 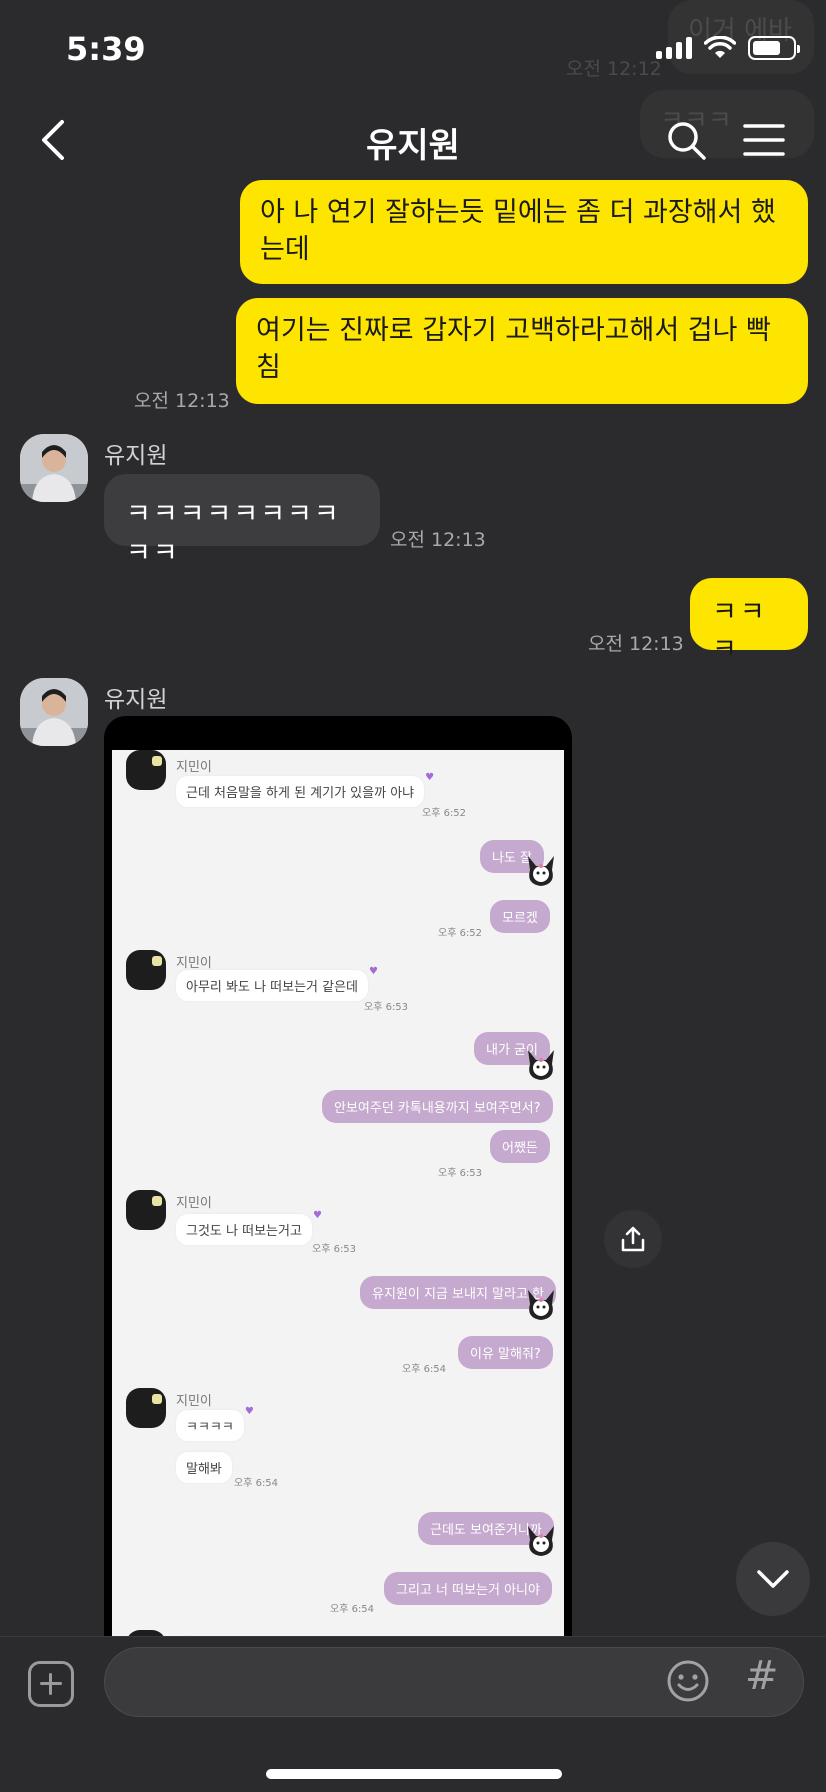 What do you see at coordinates (272, 987) in the screenshot?
I see `message-text: 아무리 봐도 나 떠보는거 같은데` at bounding box center [272, 987].